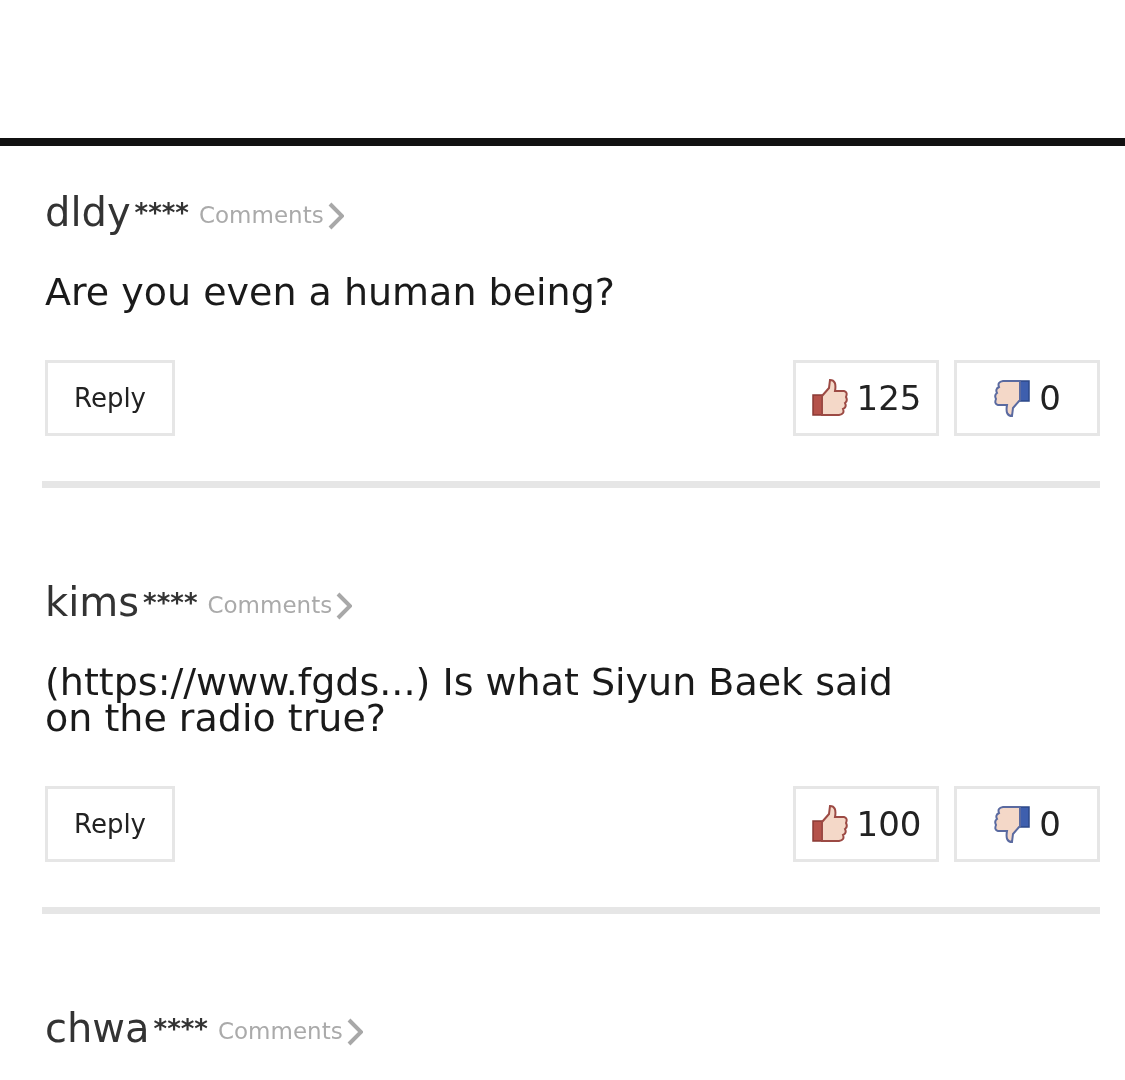 The height and width of the screenshot is (1080, 1125). I want to click on comment-text: (https://www.fgds...) Is what Siyun Baek said on the radio true?, so click(469, 700).